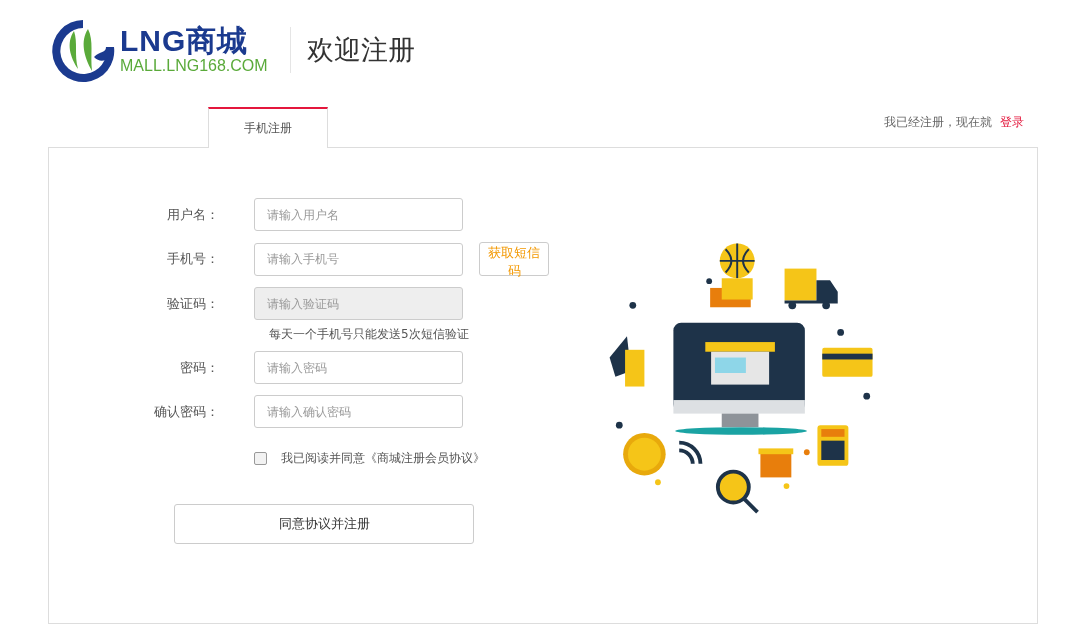  I want to click on logo-url: MALL.LNG168.COM, so click(194, 66).